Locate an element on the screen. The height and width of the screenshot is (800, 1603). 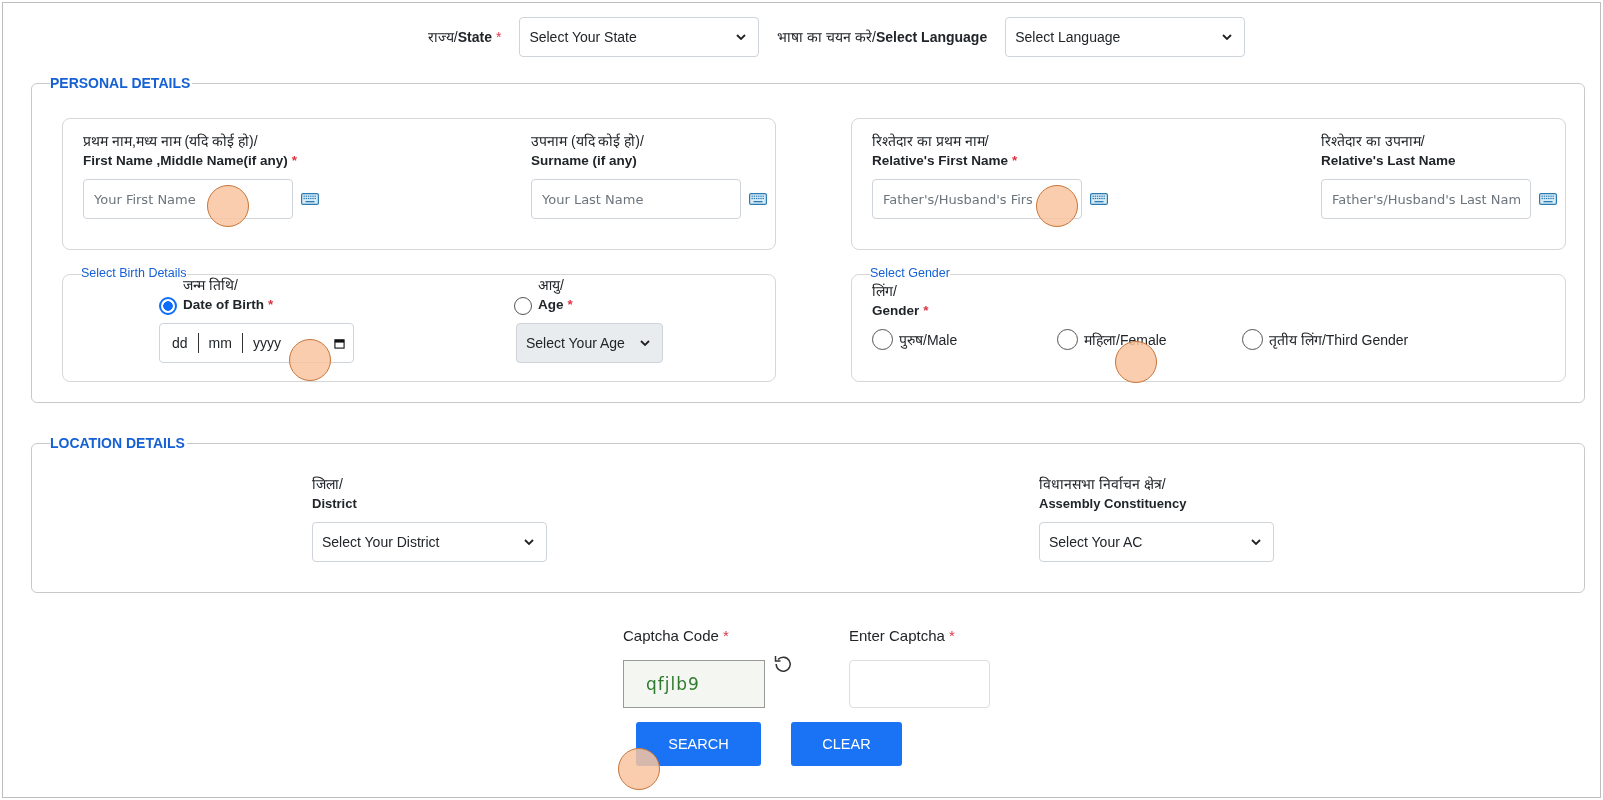
dropdown: Select Your AC is located at coordinates (1156, 542).